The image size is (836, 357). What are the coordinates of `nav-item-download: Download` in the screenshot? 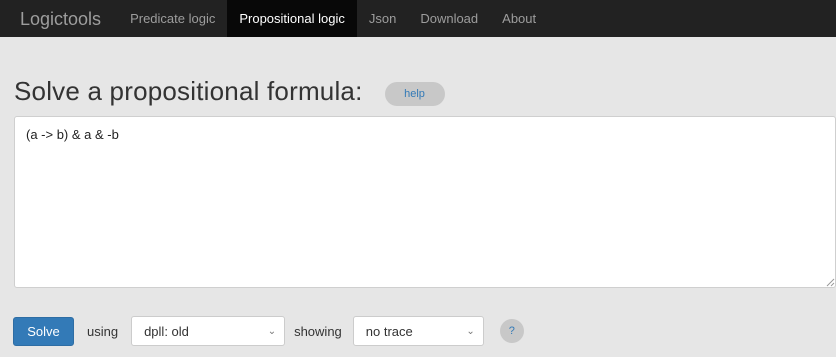 It's located at (449, 18).